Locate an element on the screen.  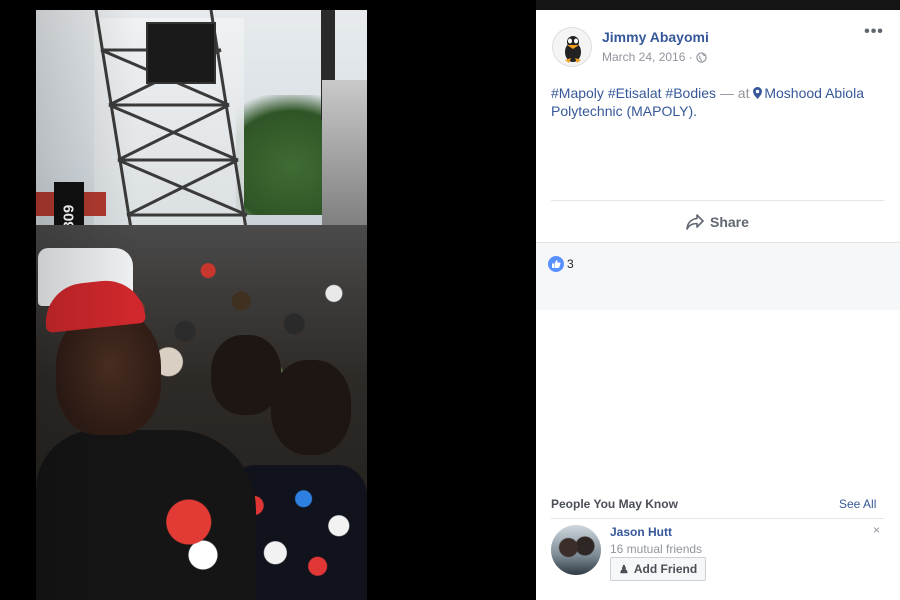
globe-icon is located at coordinates (701, 57).